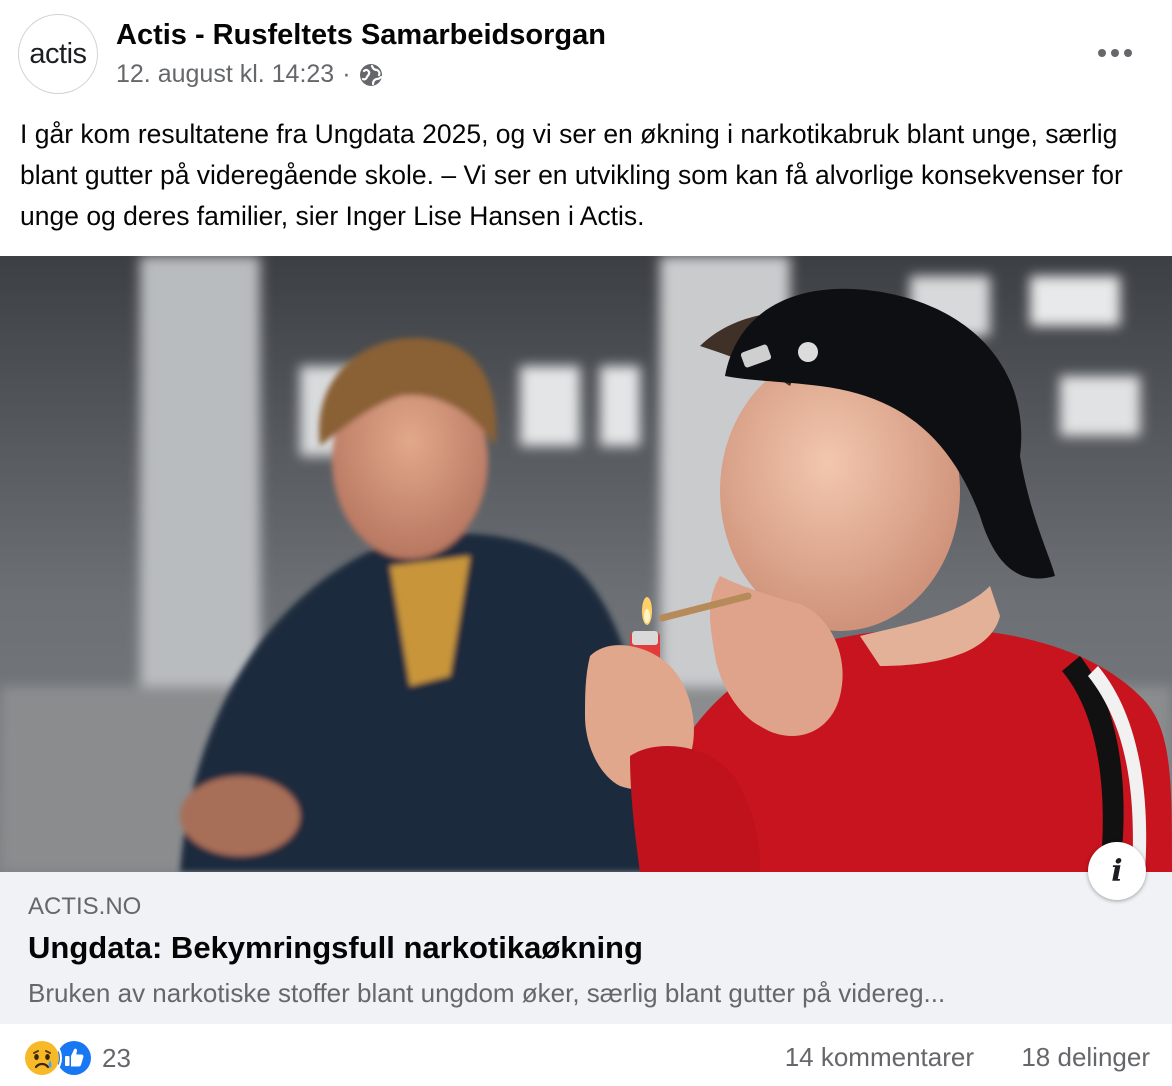 Image resolution: width=1172 pixels, height=1086 pixels. I want to click on shares-count: 18 delinger, so click(1085, 1057).